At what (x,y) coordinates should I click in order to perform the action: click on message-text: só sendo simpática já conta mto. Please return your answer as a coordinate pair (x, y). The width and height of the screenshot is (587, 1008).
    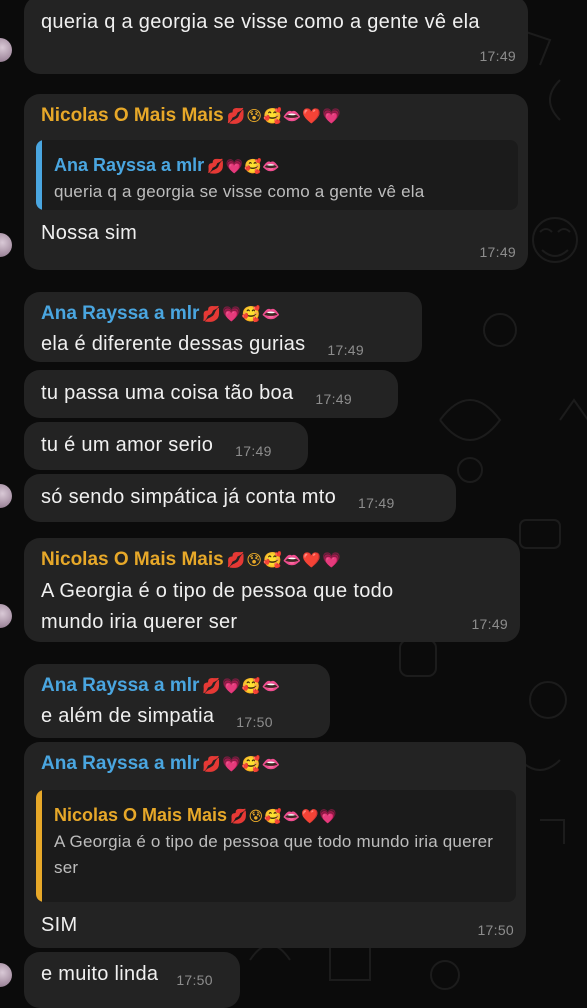
    Looking at the image, I should click on (189, 497).